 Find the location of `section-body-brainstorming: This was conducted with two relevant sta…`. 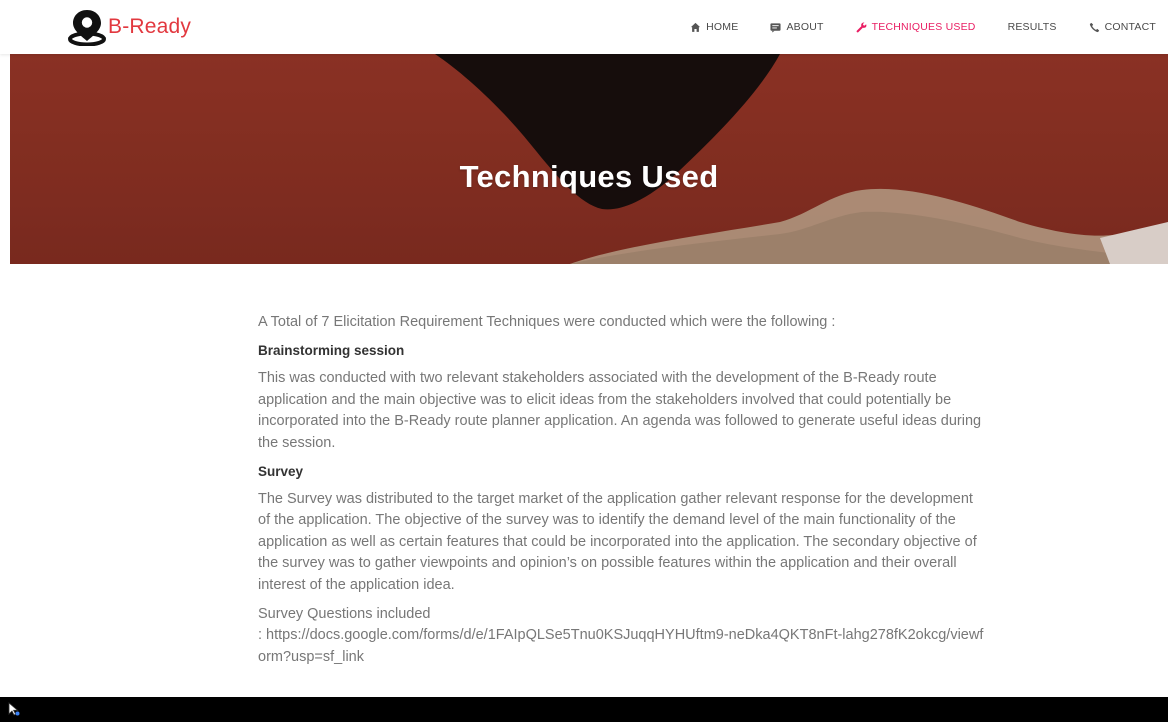

section-body-brainstorming: This was conducted with two relevant sta… is located at coordinates (620, 410).